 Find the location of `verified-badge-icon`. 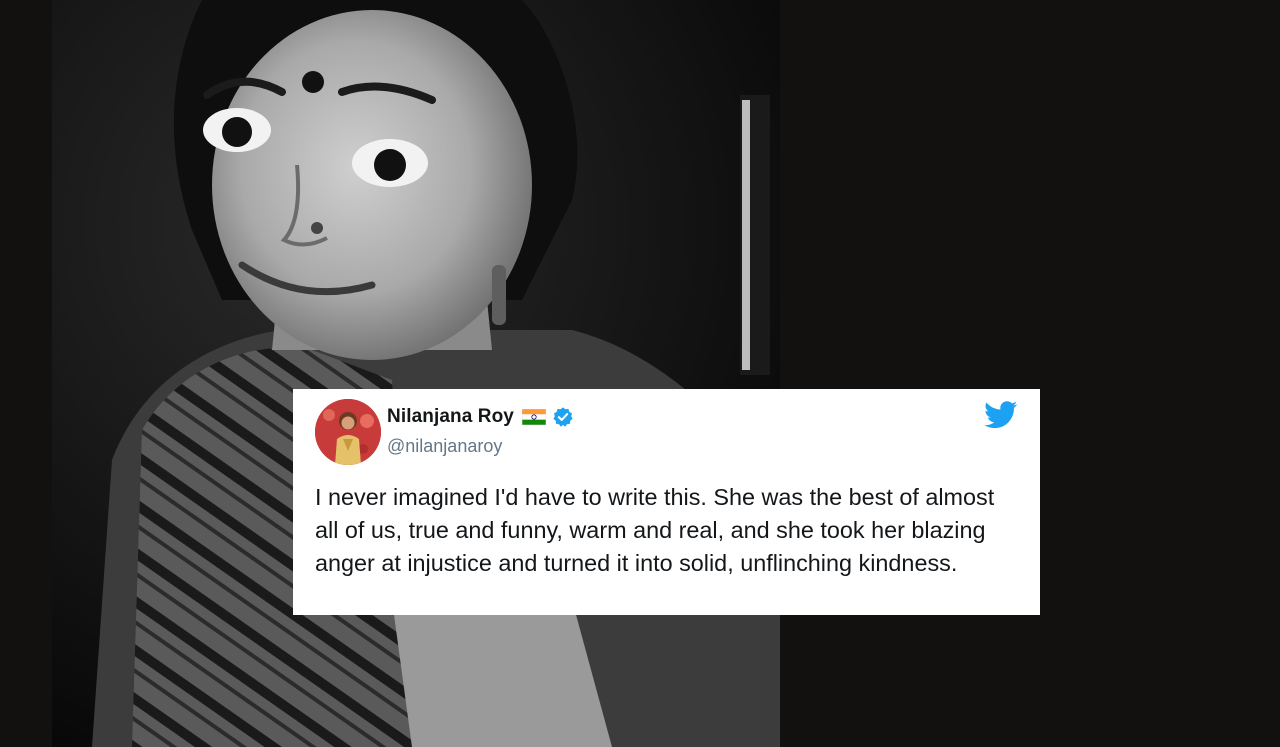

verified-badge-icon is located at coordinates (563, 417).